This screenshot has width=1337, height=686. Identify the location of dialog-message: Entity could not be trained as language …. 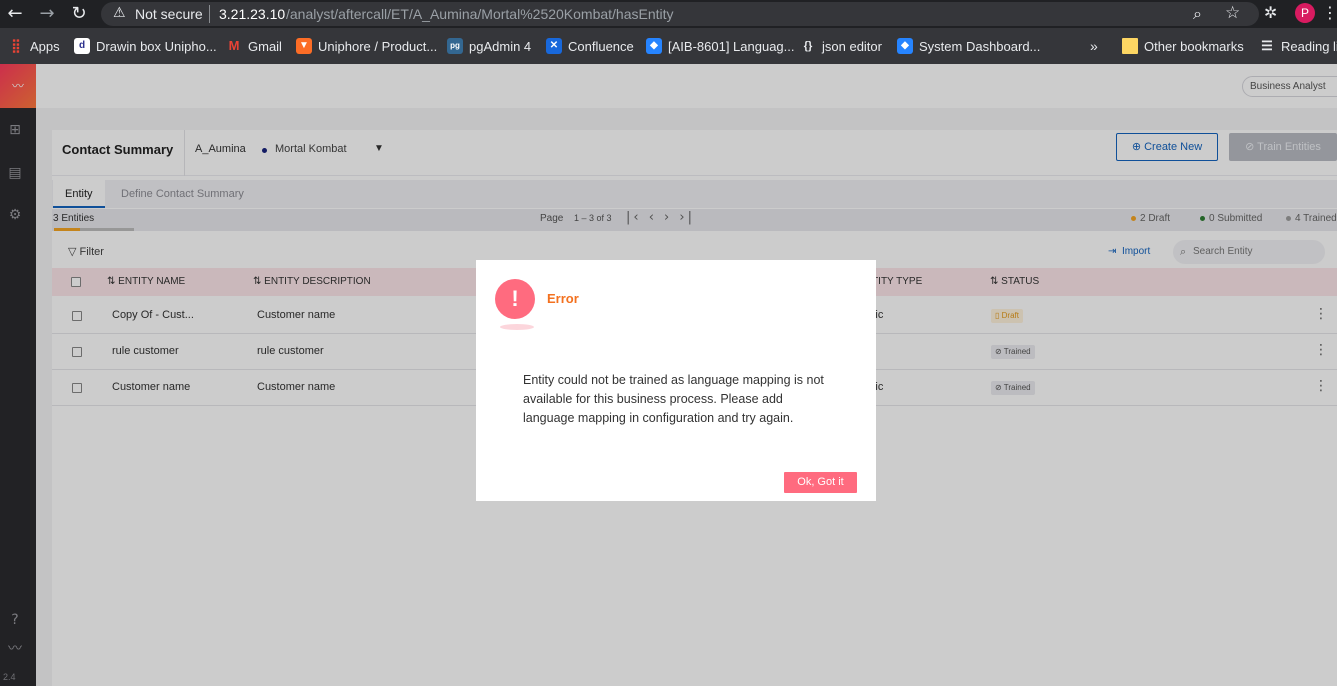
(673, 399).